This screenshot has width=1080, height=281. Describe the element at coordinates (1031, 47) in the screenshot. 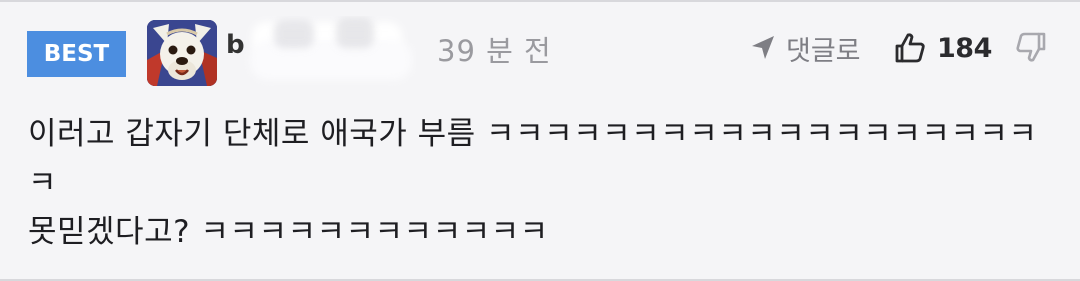

I see `thumbs-down-icon` at that location.